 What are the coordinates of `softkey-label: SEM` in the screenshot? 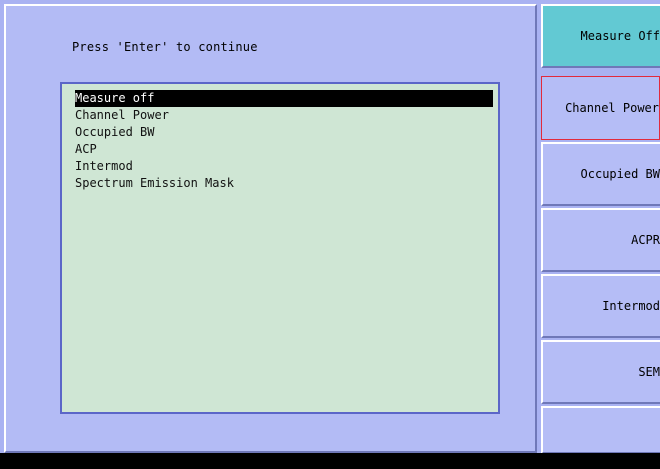 It's located at (649, 372).